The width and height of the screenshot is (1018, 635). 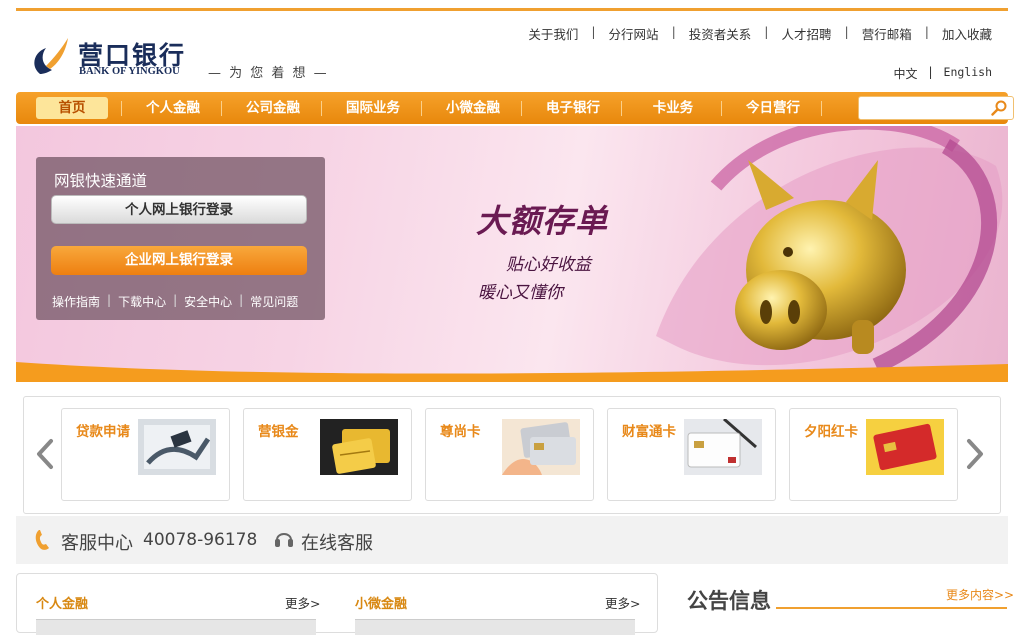 I want to click on product-card-premium: 尊尚卡, so click(x=509, y=454).